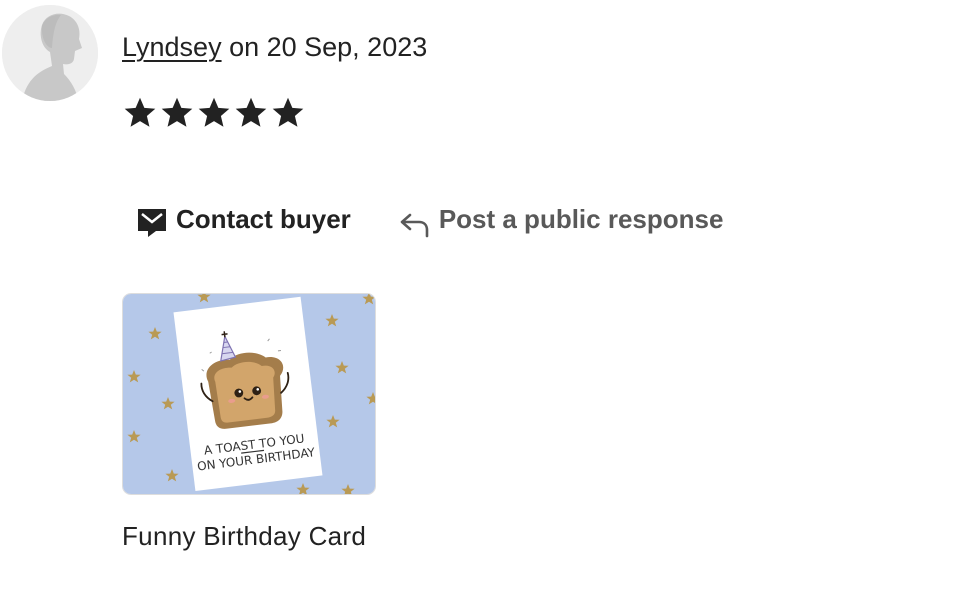 This screenshot has height=610, width=964. I want to click on star-rating, so click(214, 113).